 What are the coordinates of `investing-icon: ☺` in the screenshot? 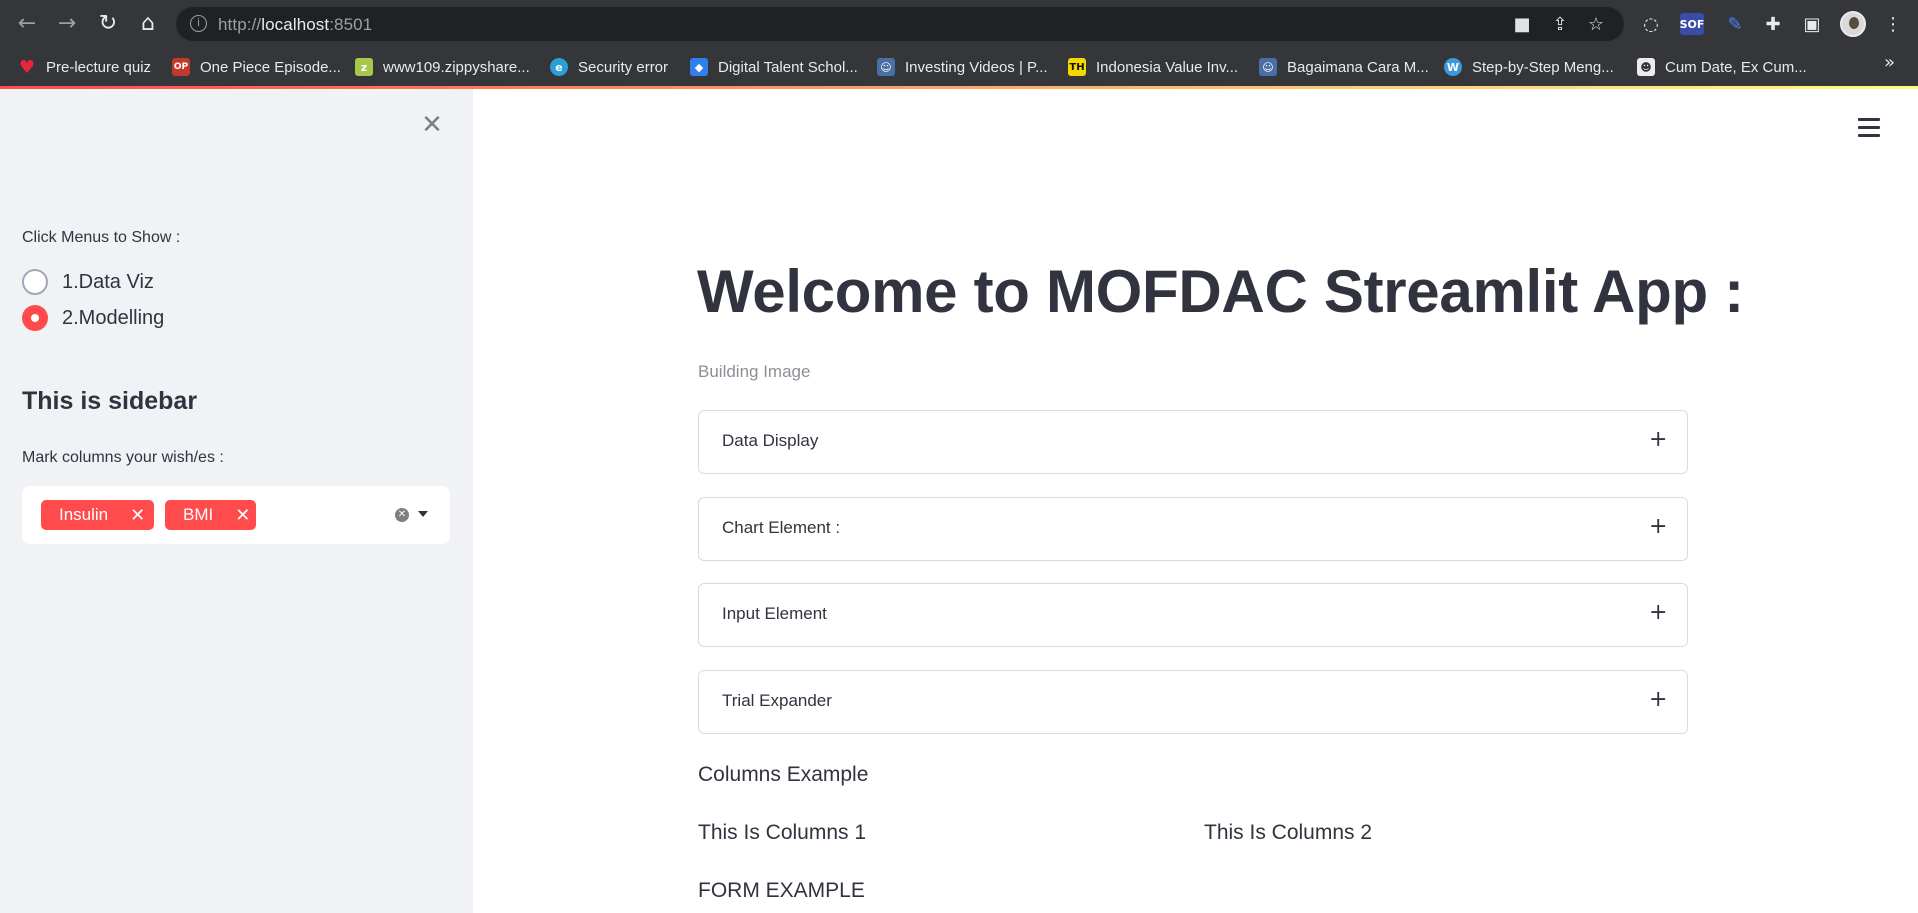 It's located at (886, 67).